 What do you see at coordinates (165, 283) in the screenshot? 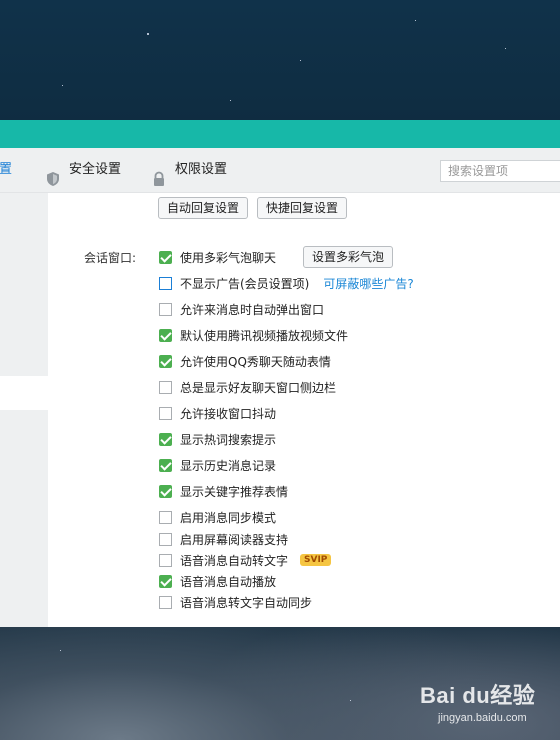
I see `checkbox-hide-ads` at bounding box center [165, 283].